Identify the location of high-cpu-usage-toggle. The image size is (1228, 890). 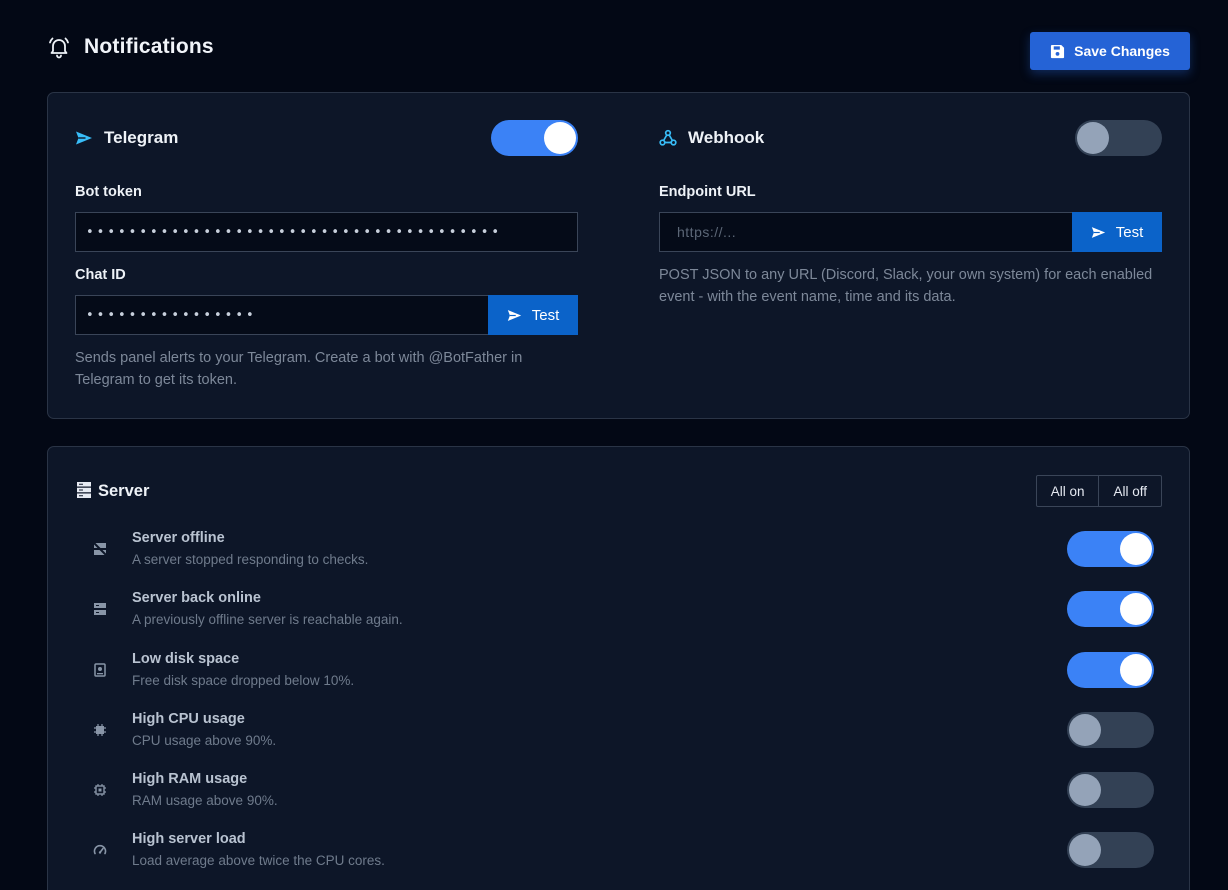
(1110, 730).